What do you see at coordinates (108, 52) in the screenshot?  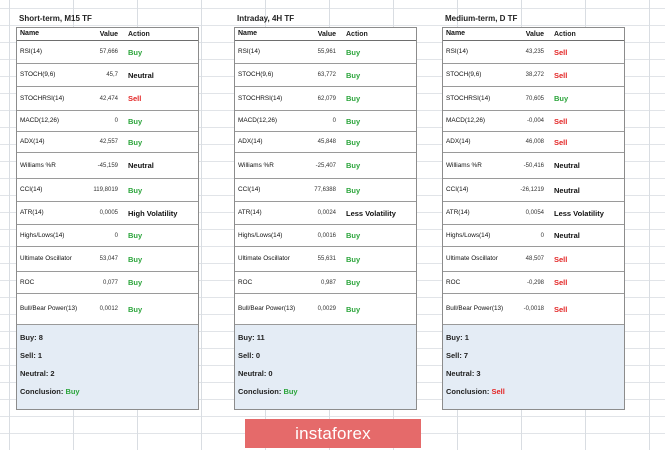 I see `indicator-value: 57,666` at bounding box center [108, 52].